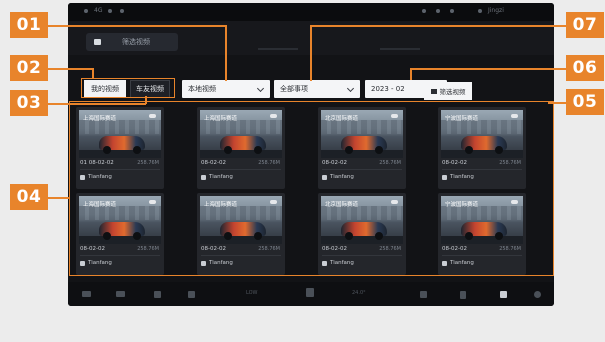  What do you see at coordinates (110, 11) in the screenshot?
I see `wifi-icon` at bounding box center [110, 11].